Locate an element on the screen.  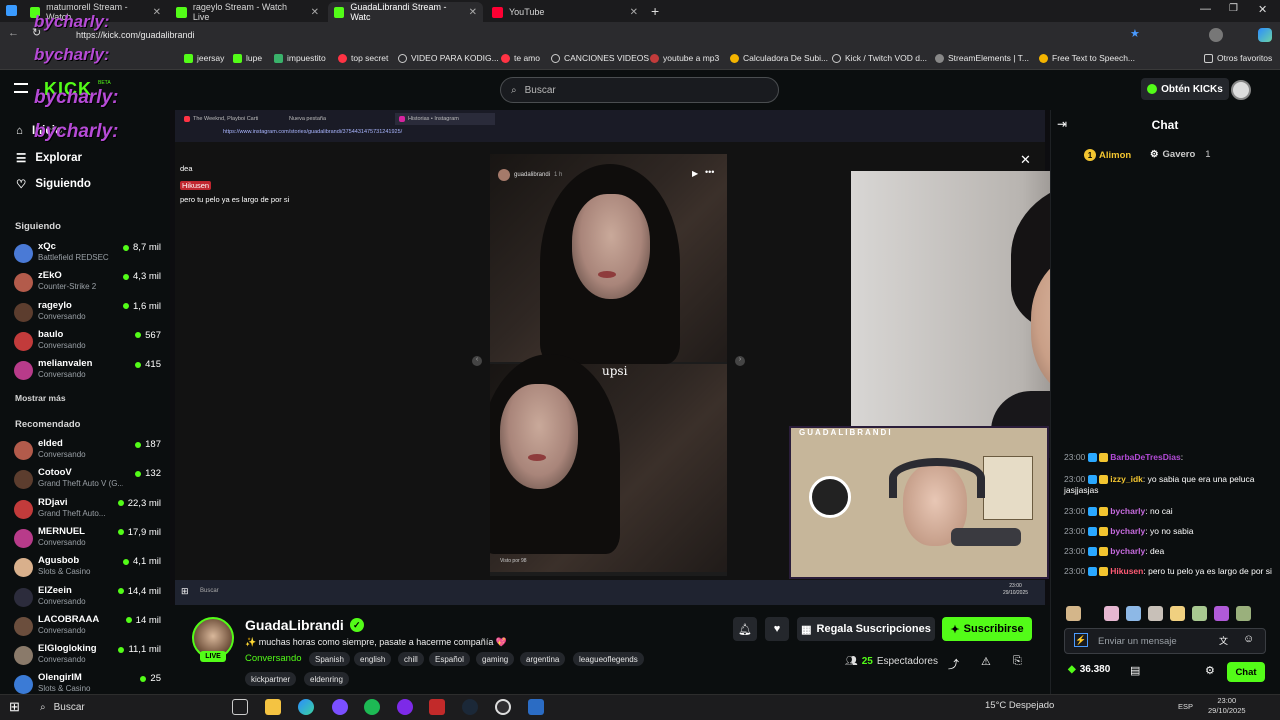
other-bookmarks: Otros favoritos is located at coordinates (1238, 58).